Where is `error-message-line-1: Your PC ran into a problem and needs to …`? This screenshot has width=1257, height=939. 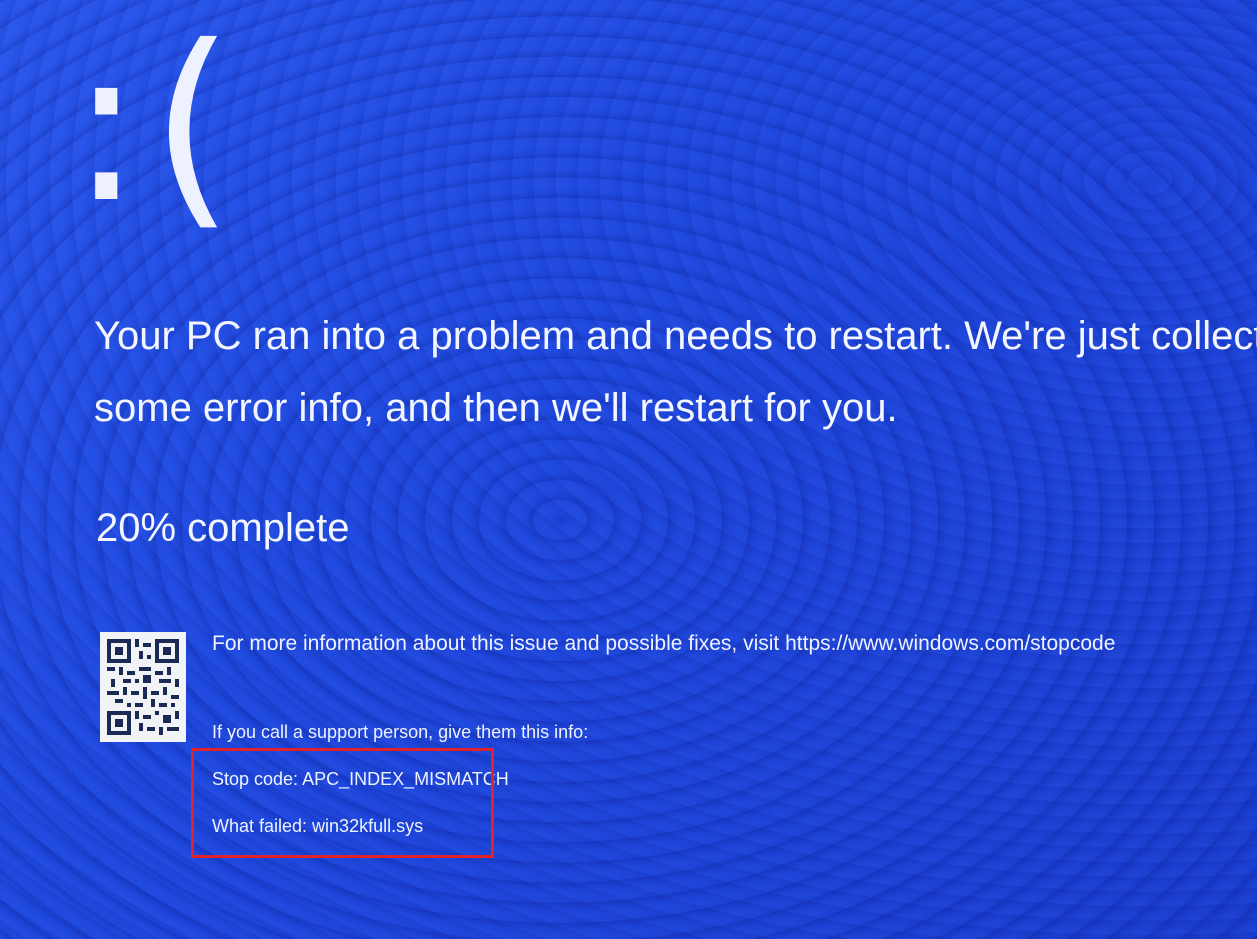
error-message-line-1: Your PC ran into a problem and needs to … is located at coordinates (675, 336).